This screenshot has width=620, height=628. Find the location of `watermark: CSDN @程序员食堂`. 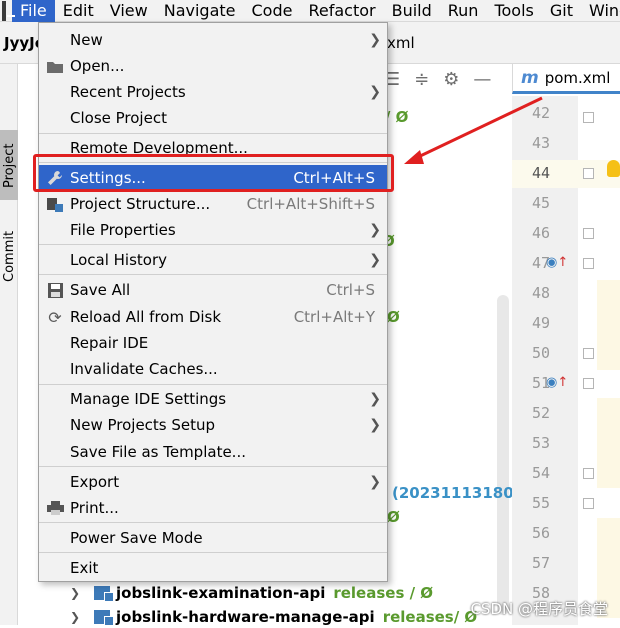

watermark: CSDN @程序员食堂 is located at coordinates (539, 609).